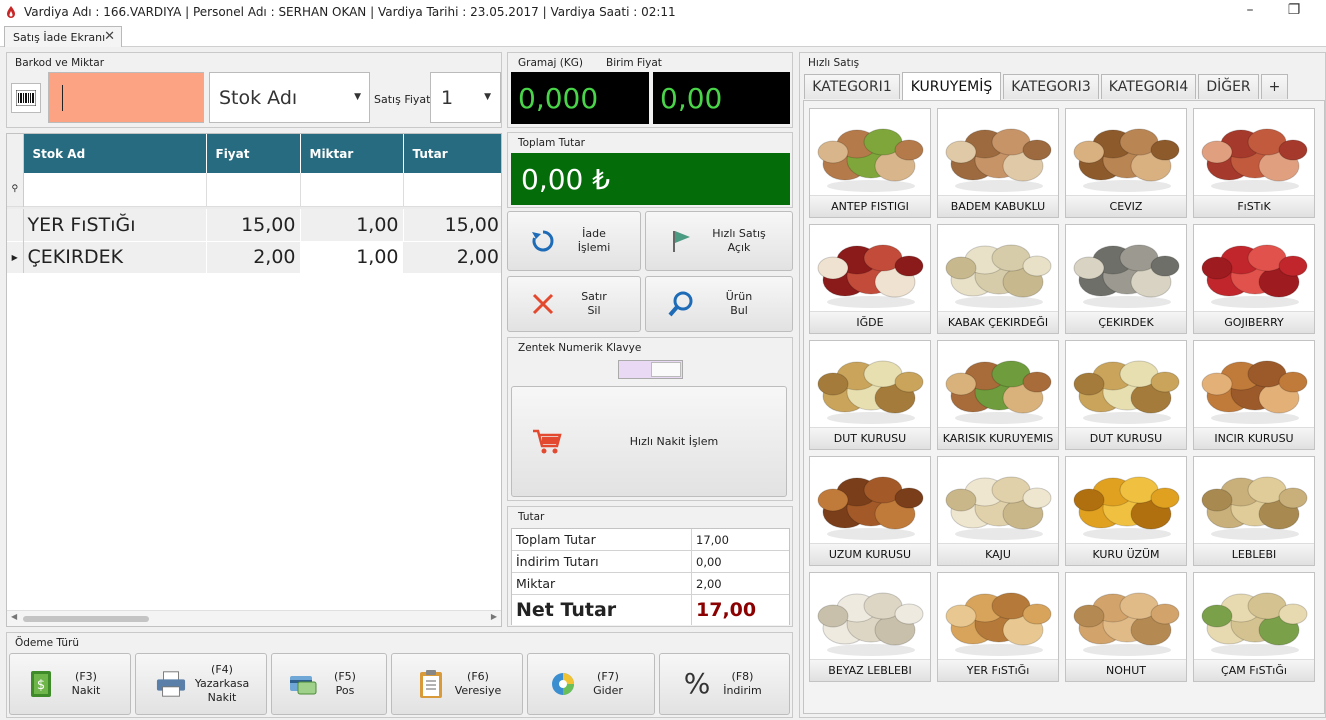 The height and width of the screenshot is (720, 1326). What do you see at coordinates (60, 63) in the screenshot?
I see `barkod-group-title: Barkod ve Miktar` at bounding box center [60, 63].